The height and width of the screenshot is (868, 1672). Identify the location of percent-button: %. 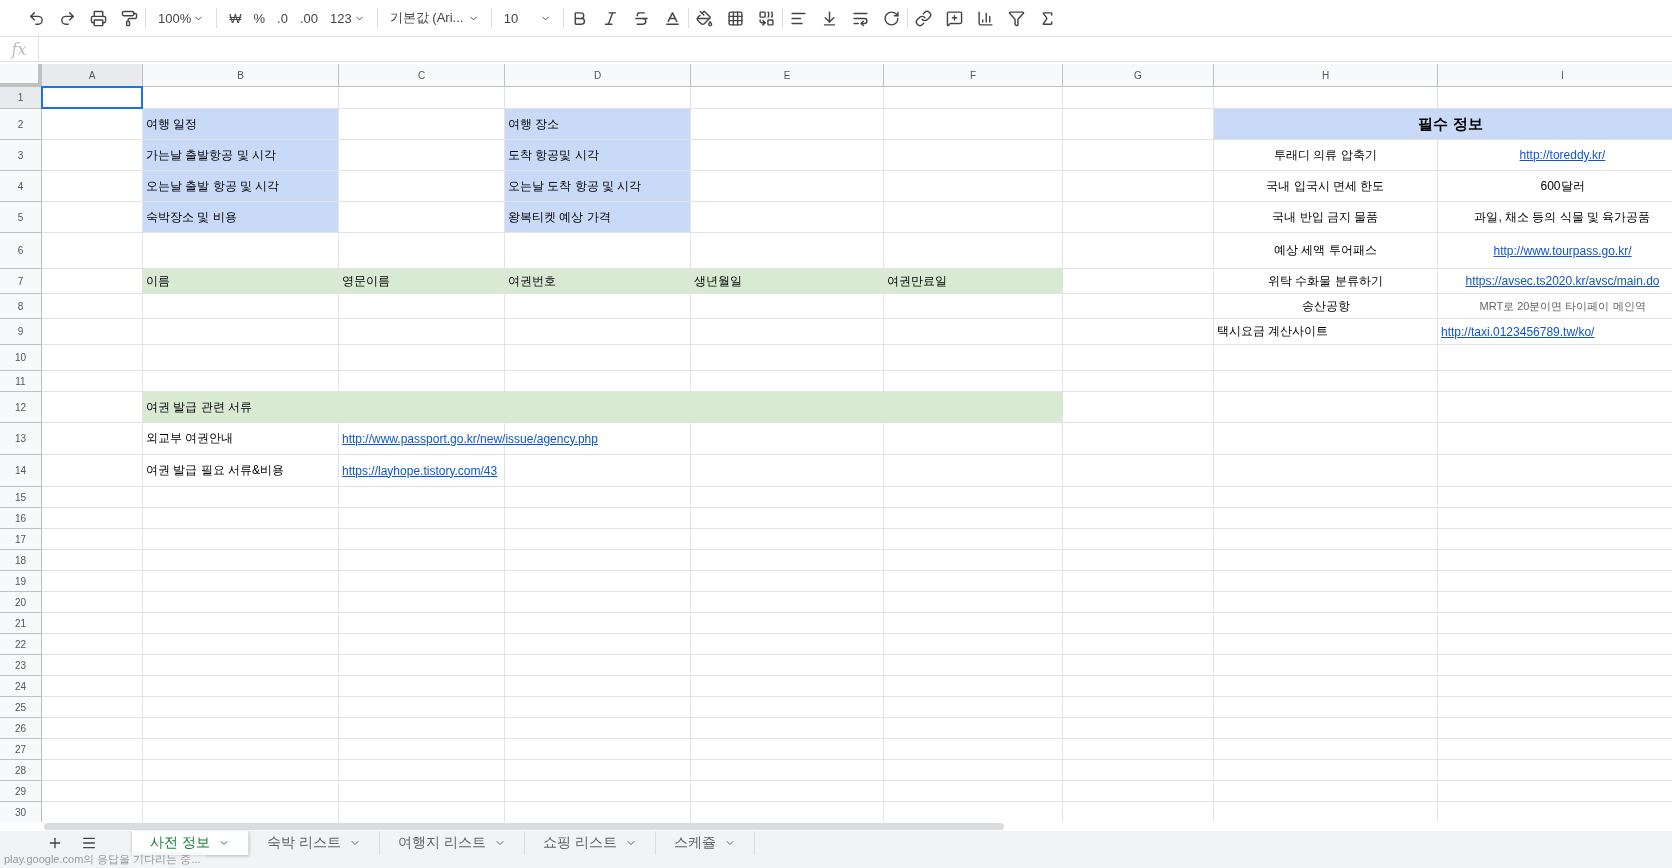
(259, 18).